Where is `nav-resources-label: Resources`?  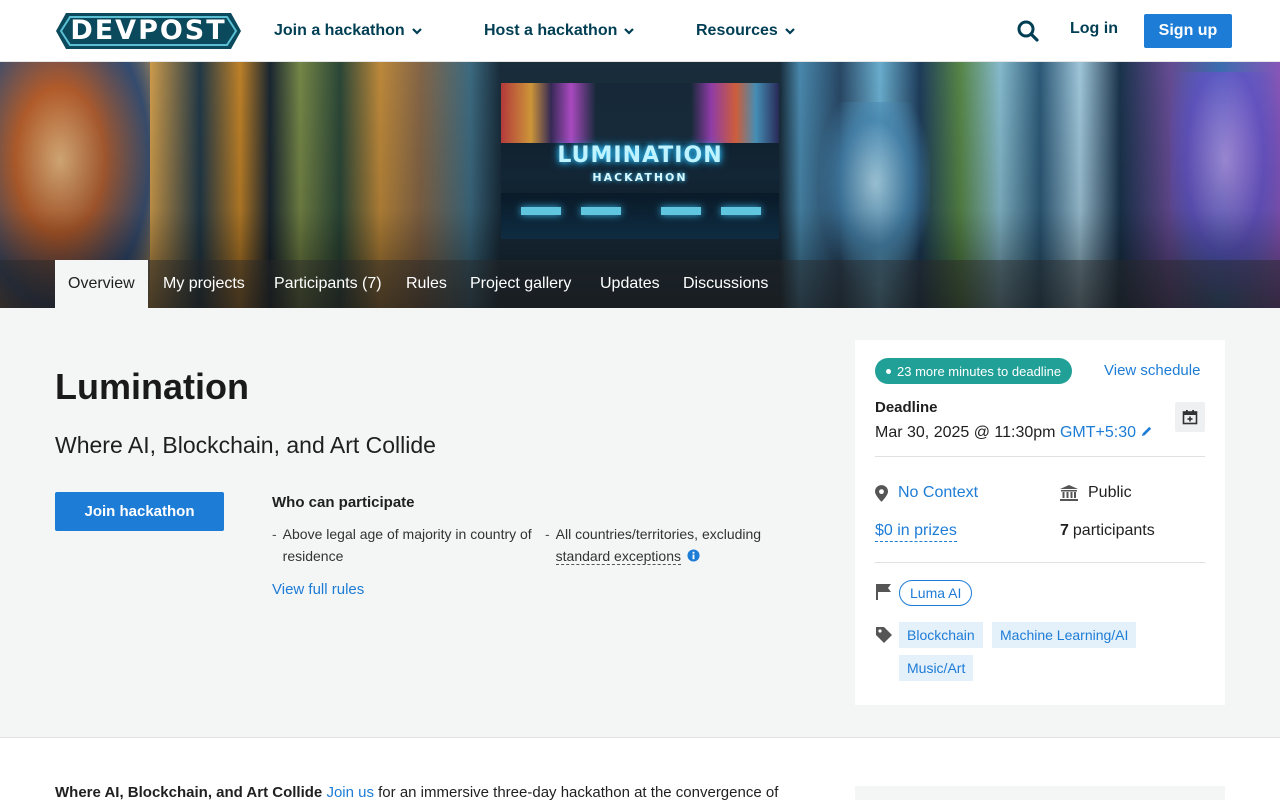
nav-resources-label: Resources is located at coordinates (737, 30).